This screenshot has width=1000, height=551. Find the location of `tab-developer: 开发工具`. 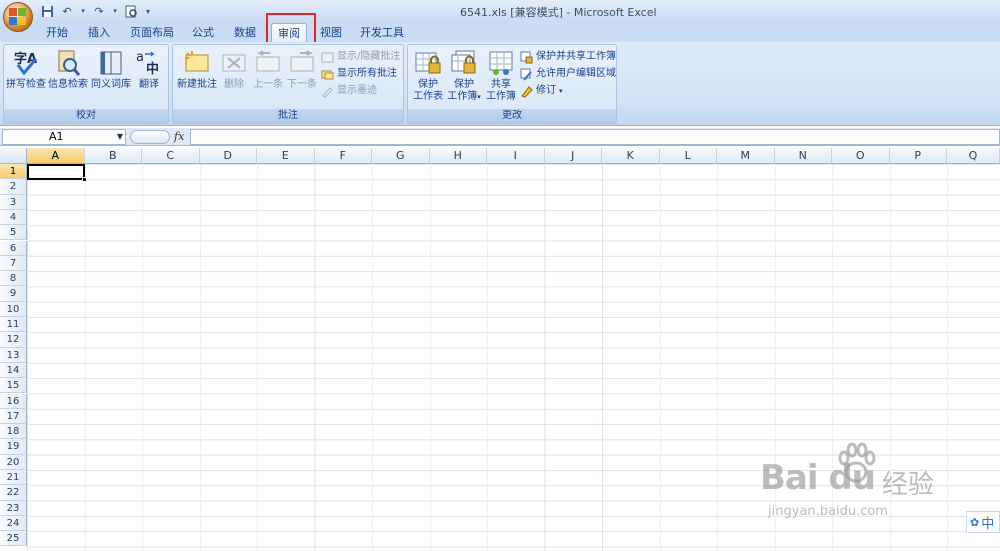

tab-developer: 开发工具 is located at coordinates (382, 32).